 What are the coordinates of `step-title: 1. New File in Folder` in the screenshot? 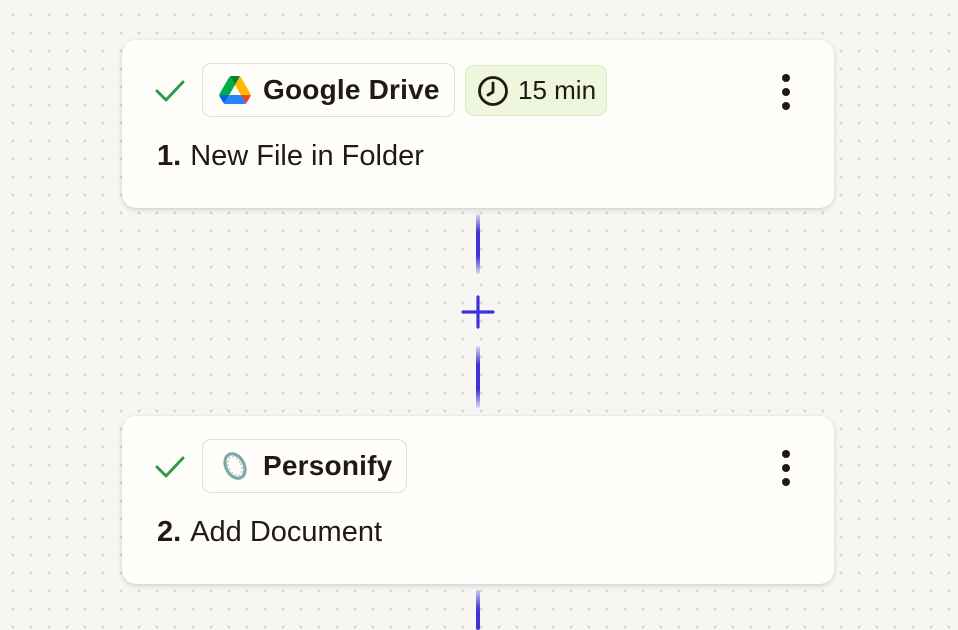 It's located at (290, 156).